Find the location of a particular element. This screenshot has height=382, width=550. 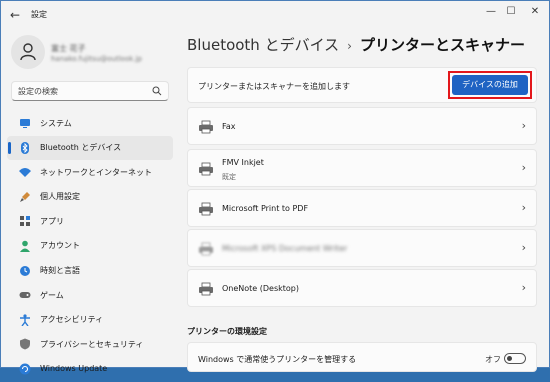

add-printer-text: プリンターまたはスキャナーを追加します is located at coordinates (274, 86).